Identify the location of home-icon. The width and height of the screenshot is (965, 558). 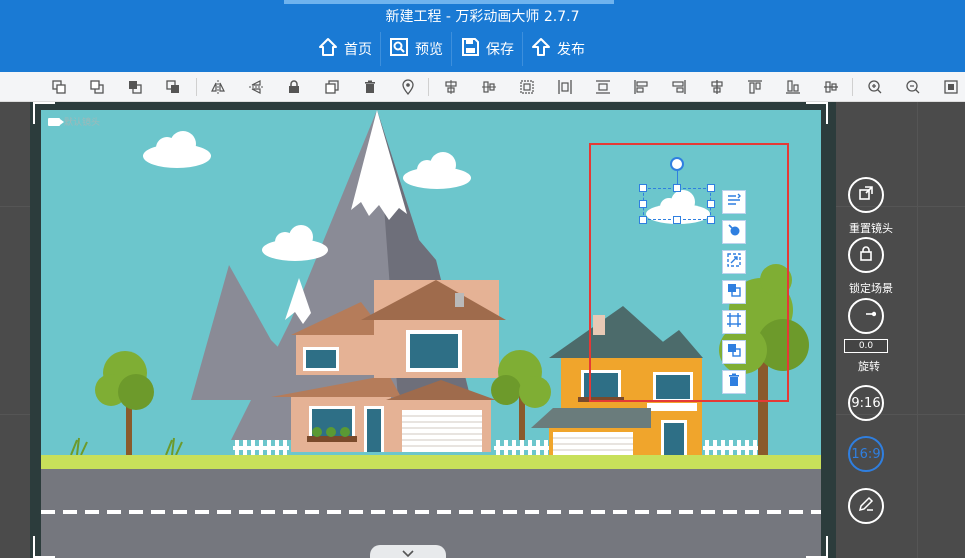
(328, 49).